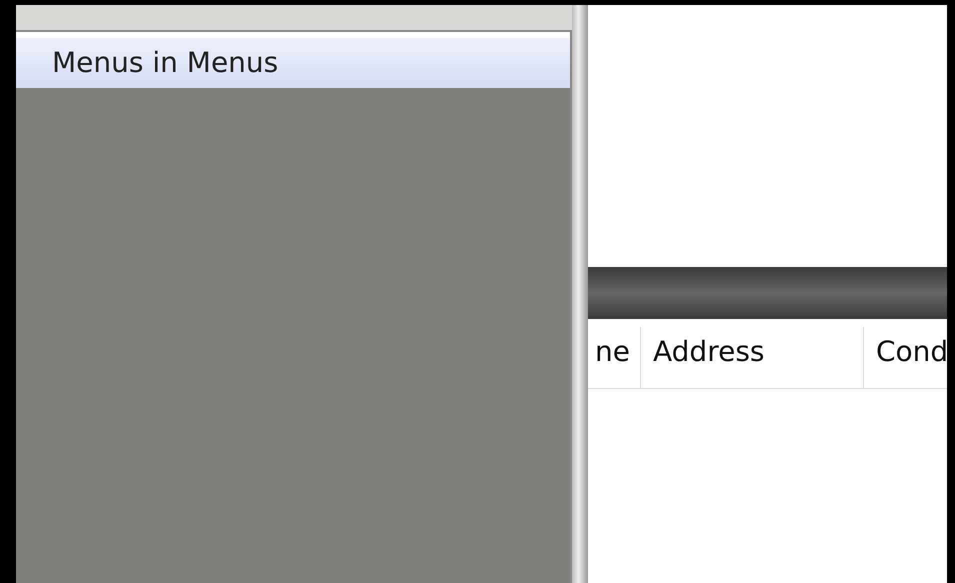 The image size is (955, 583). What do you see at coordinates (614, 357) in the screenshot?
I see `column-header: ne` at bounding box center [614, 357].